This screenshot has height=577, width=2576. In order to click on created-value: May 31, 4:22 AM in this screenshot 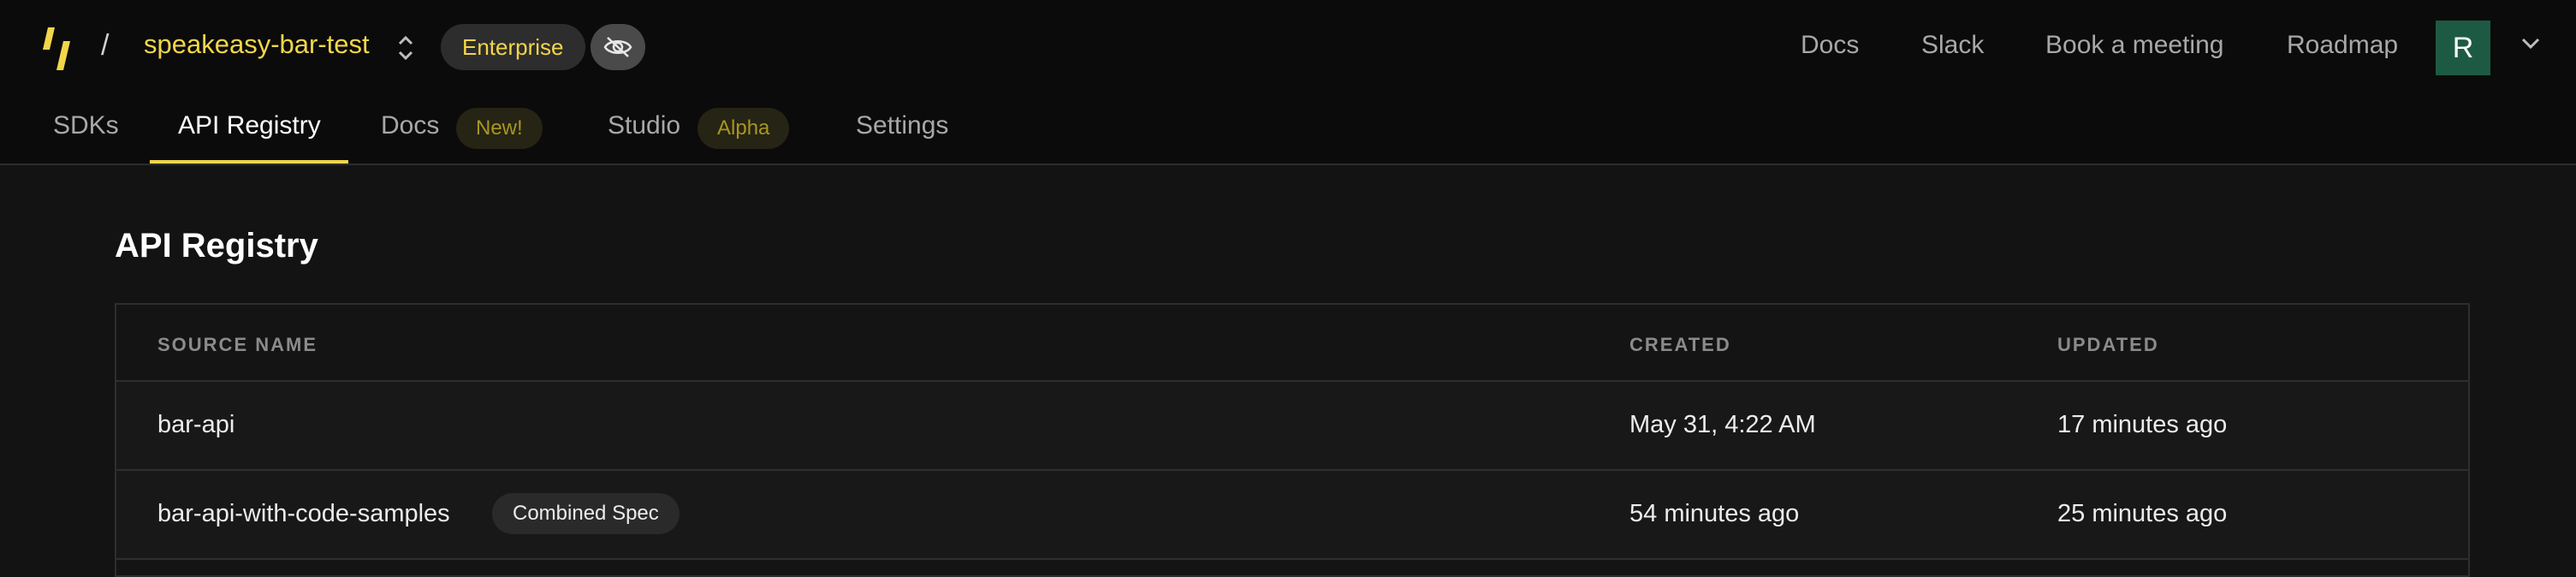, I will do `click(1722, 424)`.